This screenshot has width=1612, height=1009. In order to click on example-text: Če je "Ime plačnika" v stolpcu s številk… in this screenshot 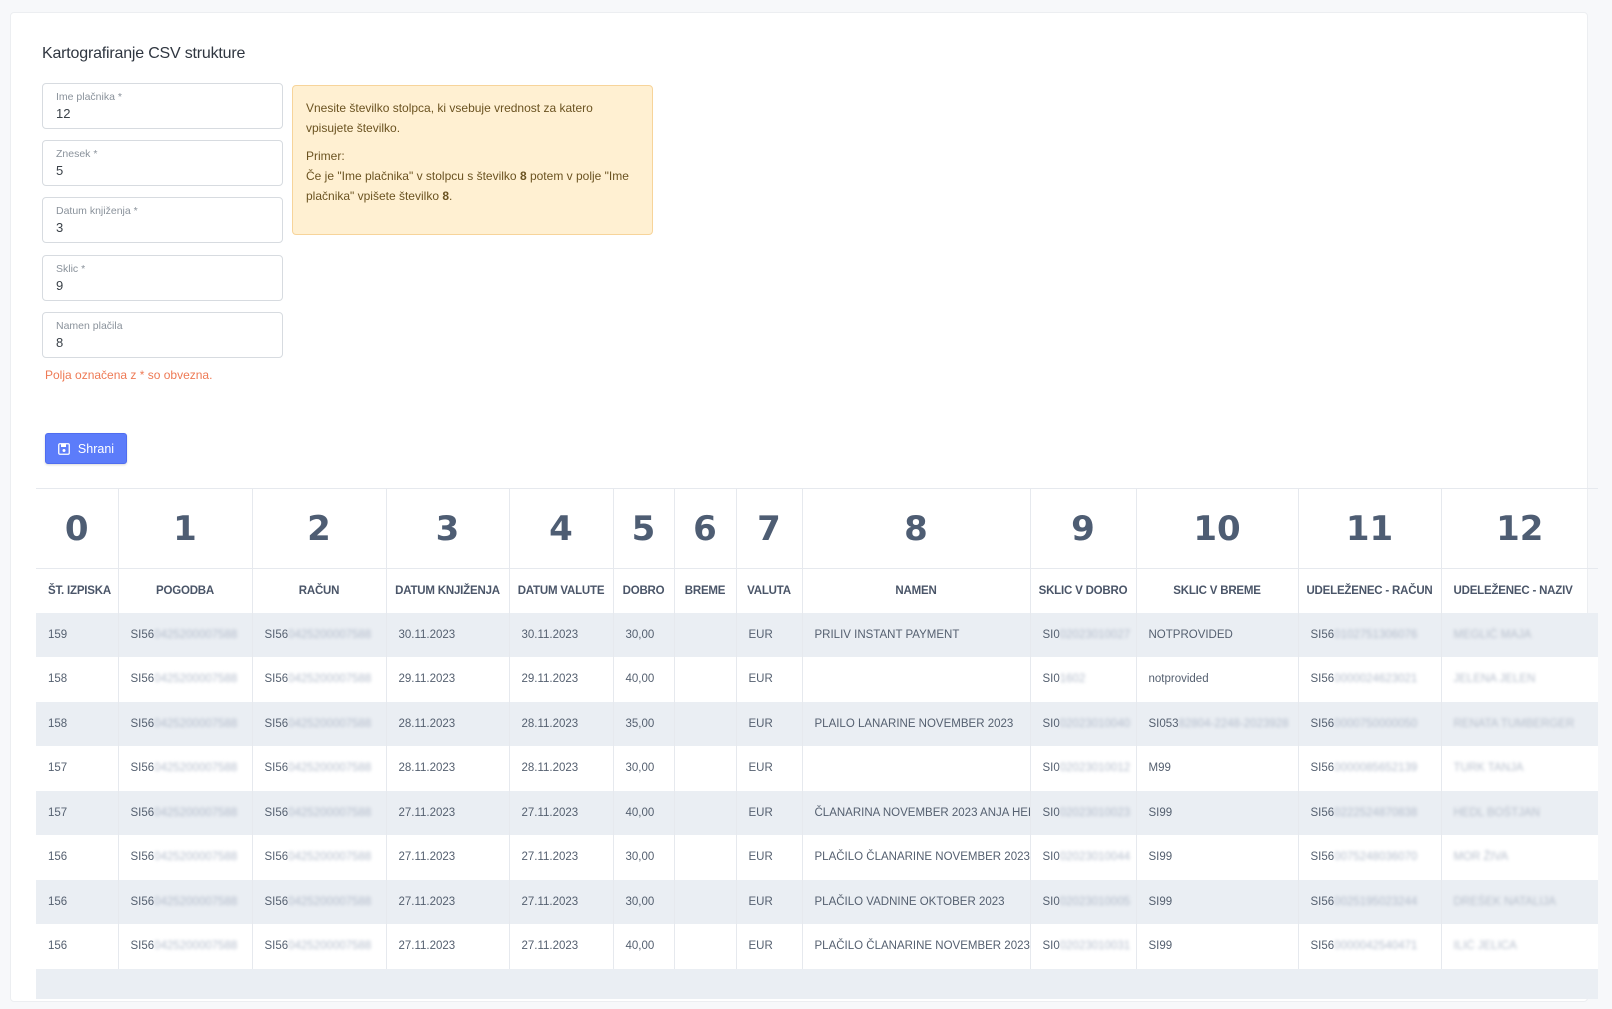, I will do `click(467, 186)`.